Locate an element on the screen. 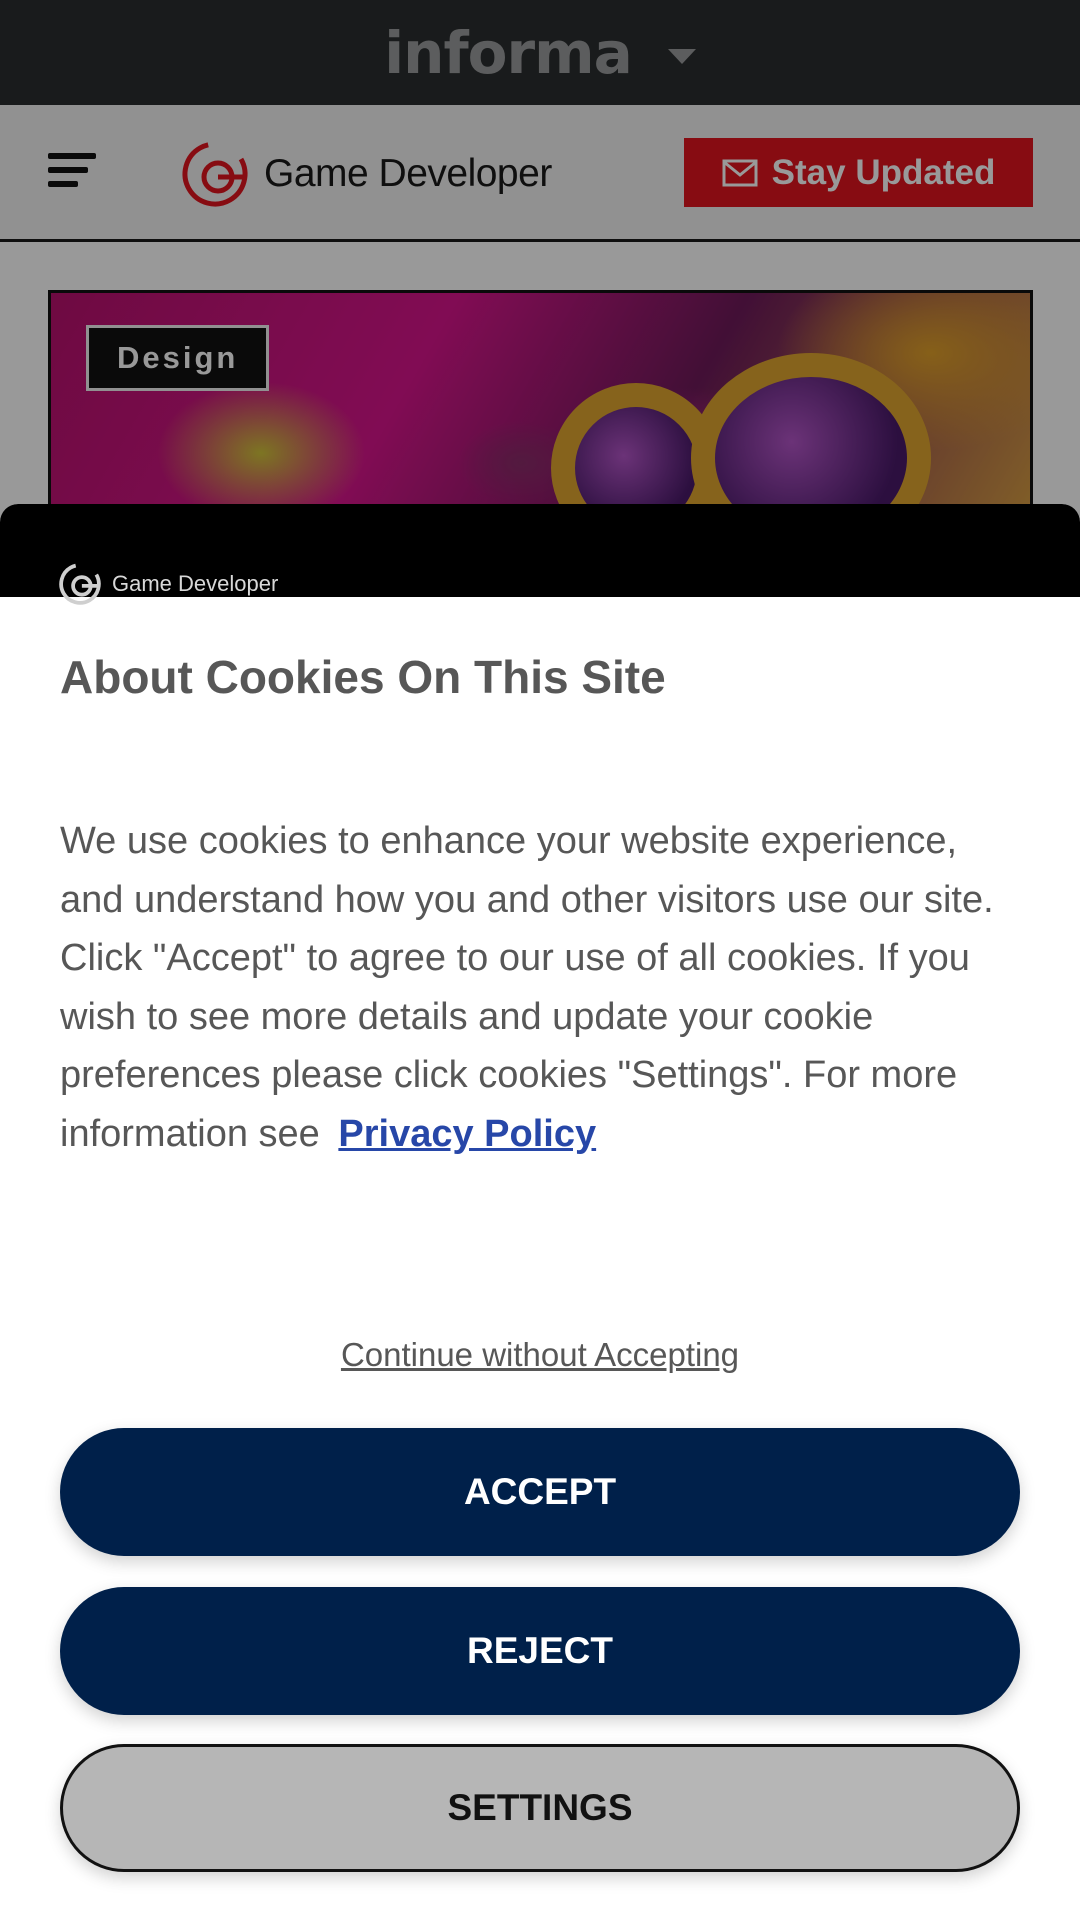  cookie-dialog-brand: Game Developer is located at coordinates (195, 583).